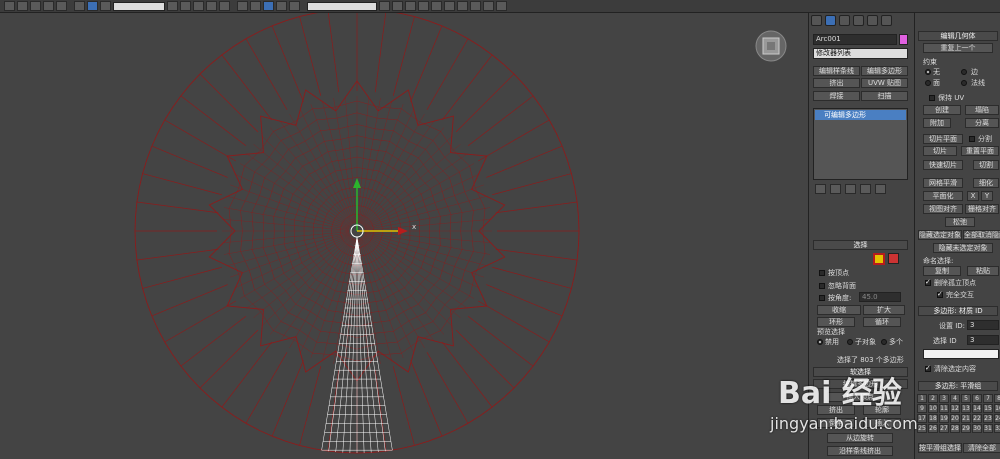 Image resolution: width=1000 pixels, height=459 pixels. What do you see at coordinates (384, 6) in the screenshot?
I see `mirror-icon` at bounding box center [384, 6].